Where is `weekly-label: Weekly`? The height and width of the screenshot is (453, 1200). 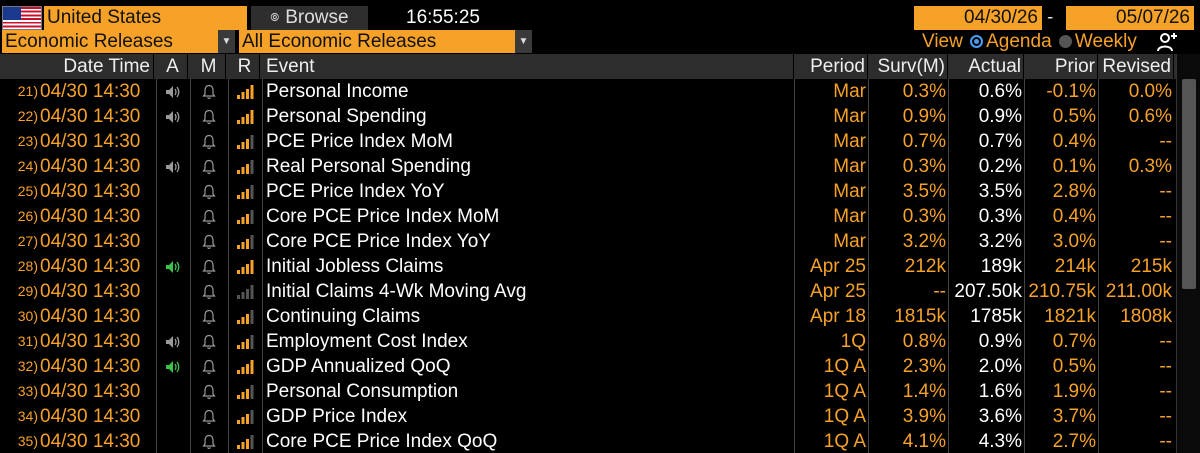
weekly-label: Weekly is located at coordinates (1106, 41).